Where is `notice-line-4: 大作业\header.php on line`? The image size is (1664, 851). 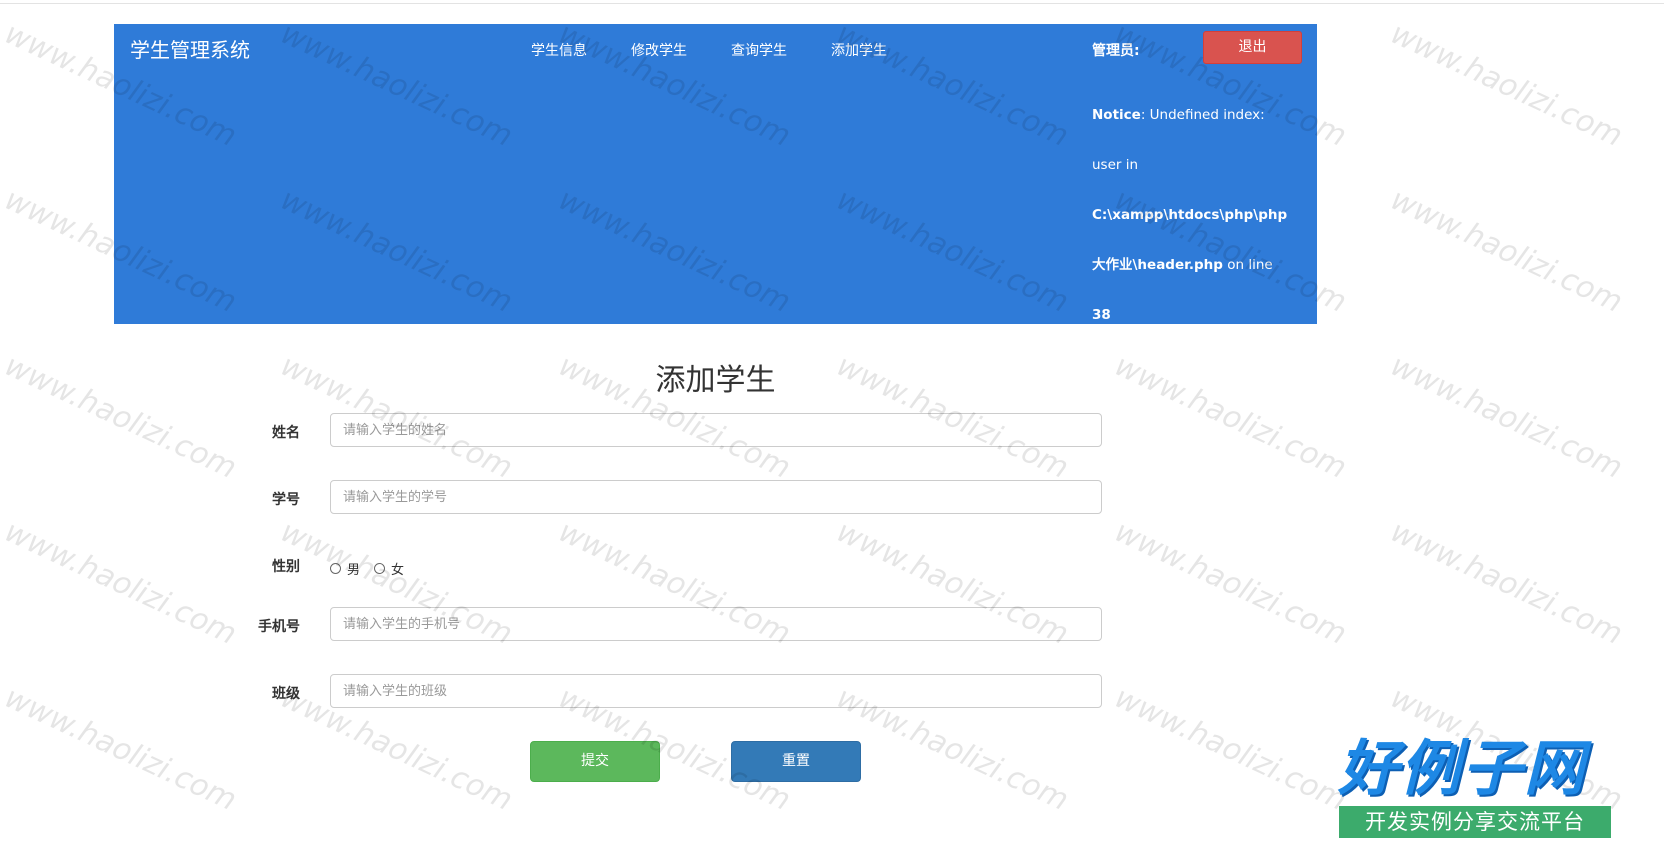 notice-line-4: 大作业\header.php on line is located at coordinates (1192, 265).